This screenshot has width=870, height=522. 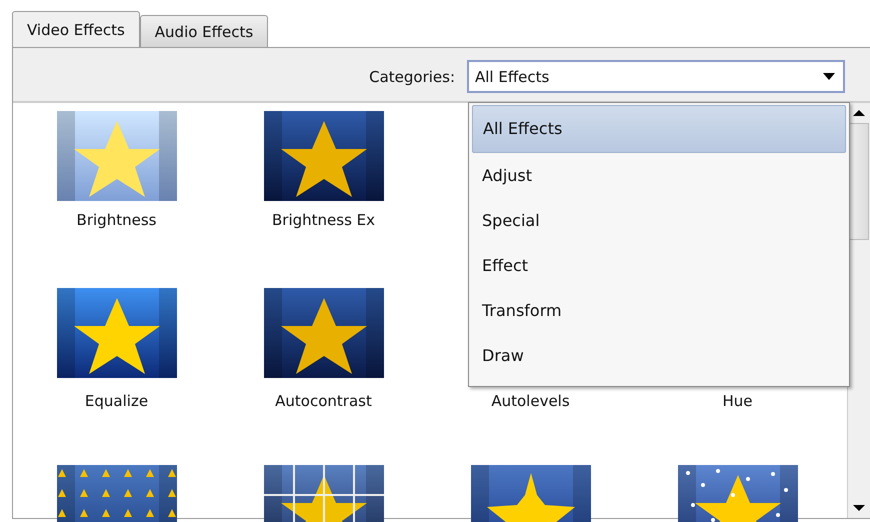 What do you see at coordinates (659, 175) in the screenshot?
I see `category-option: Adjust` at bounding box center [659, 175].